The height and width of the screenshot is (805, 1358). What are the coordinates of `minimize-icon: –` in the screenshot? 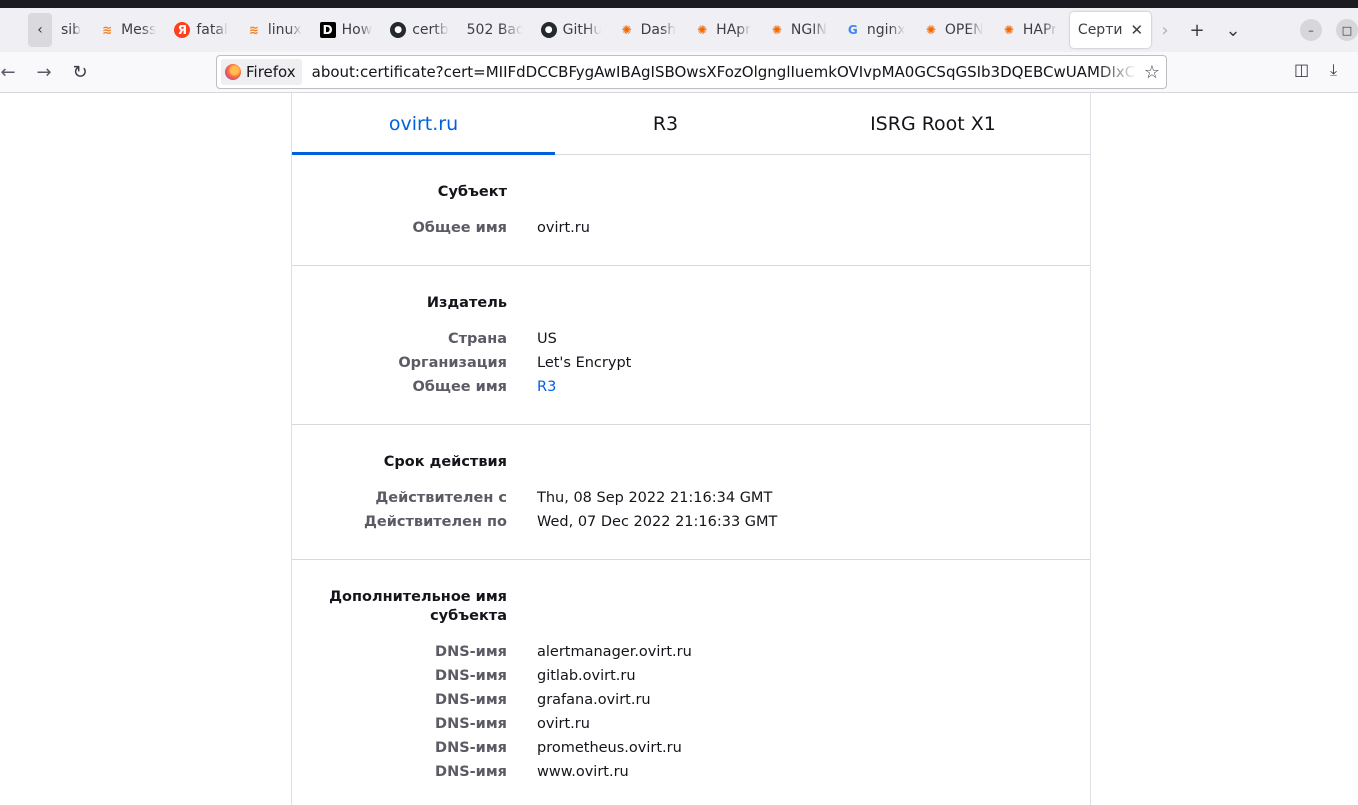 It's located at (1311, 30).